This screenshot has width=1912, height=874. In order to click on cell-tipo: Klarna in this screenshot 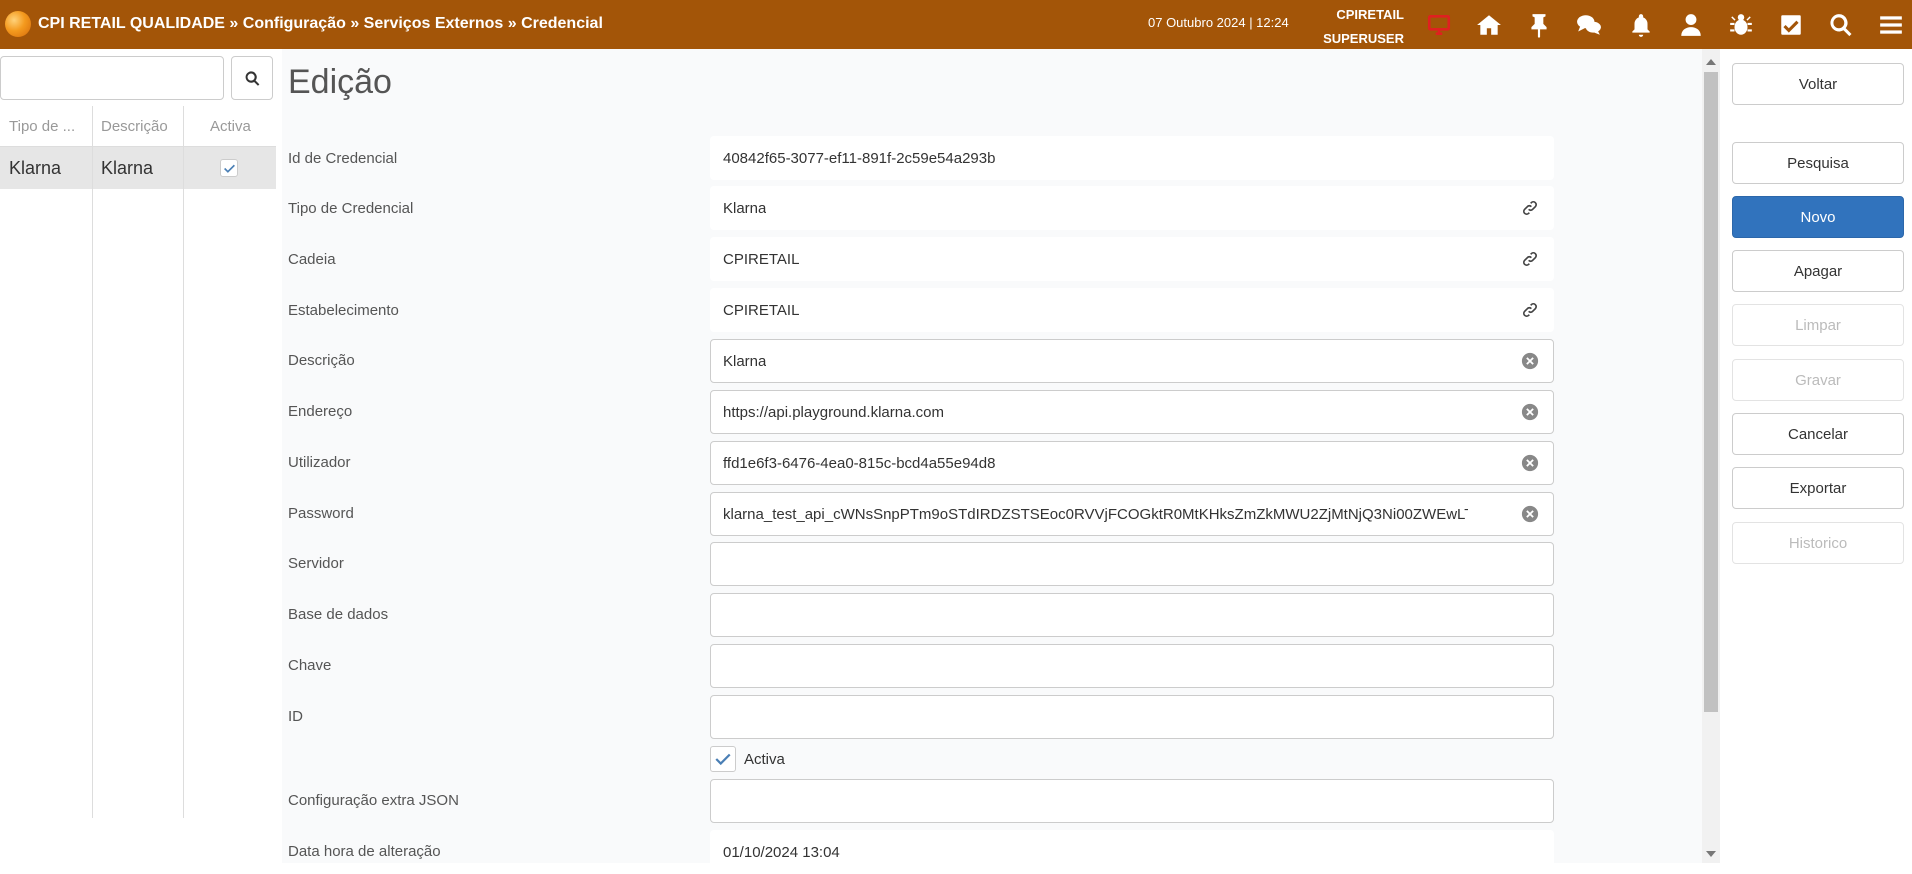, I will do `click(35, 168)`.